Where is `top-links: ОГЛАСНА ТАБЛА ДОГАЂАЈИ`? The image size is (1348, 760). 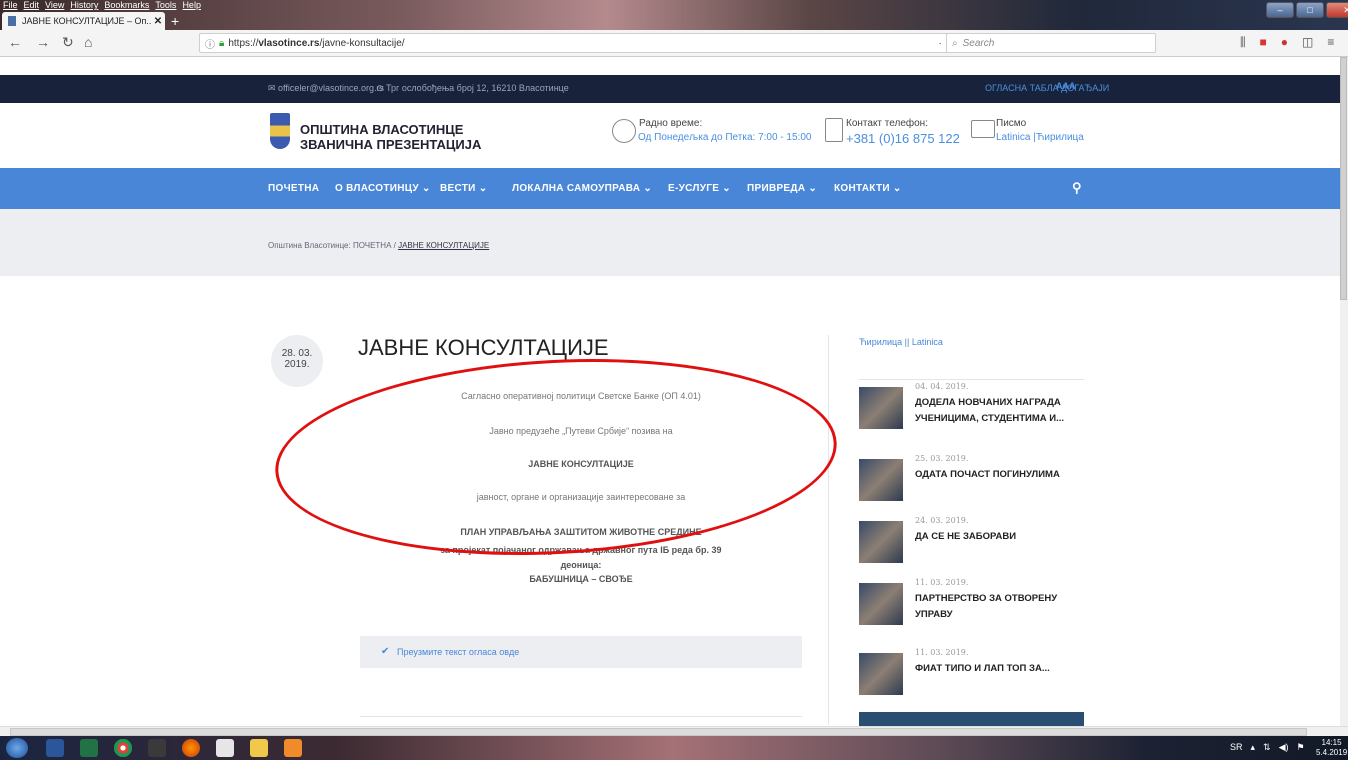 top-links: ОГЛАСНА ТАБЛА ДОГАЂАЈИ is located at coordinates (1047, 88).